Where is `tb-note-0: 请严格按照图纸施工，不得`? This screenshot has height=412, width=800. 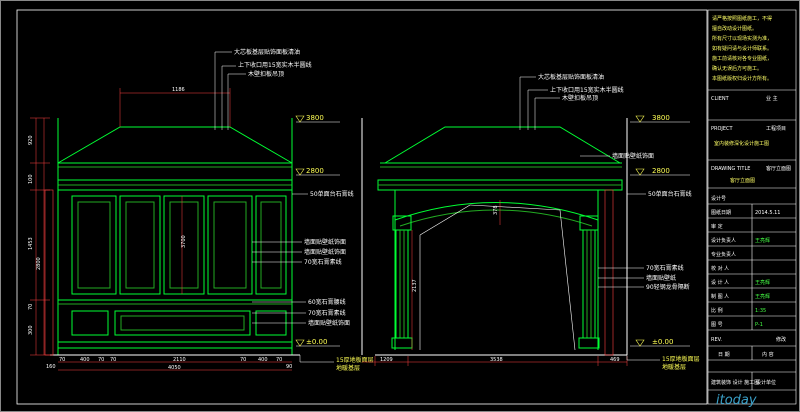 tb-note-0: 请严格按照图纸施工，不得 is located at coordinates (742, 18).